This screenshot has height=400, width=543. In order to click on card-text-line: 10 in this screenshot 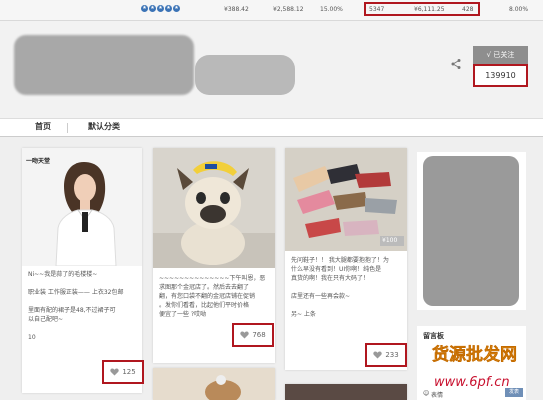, I will do `click(32, 337)`.